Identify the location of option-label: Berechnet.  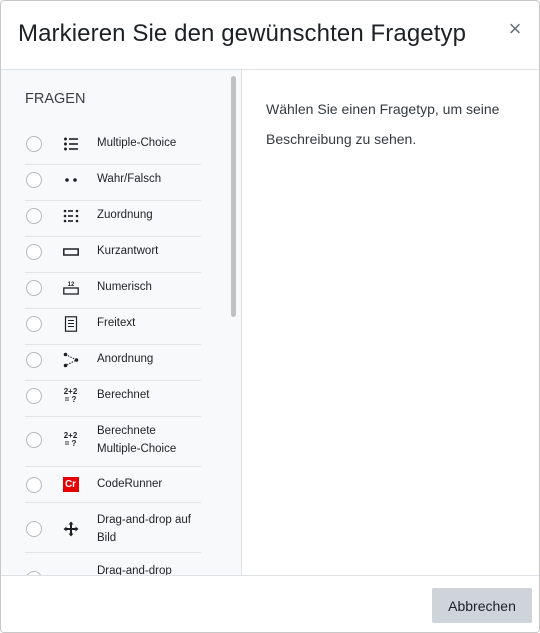
(123, 395).